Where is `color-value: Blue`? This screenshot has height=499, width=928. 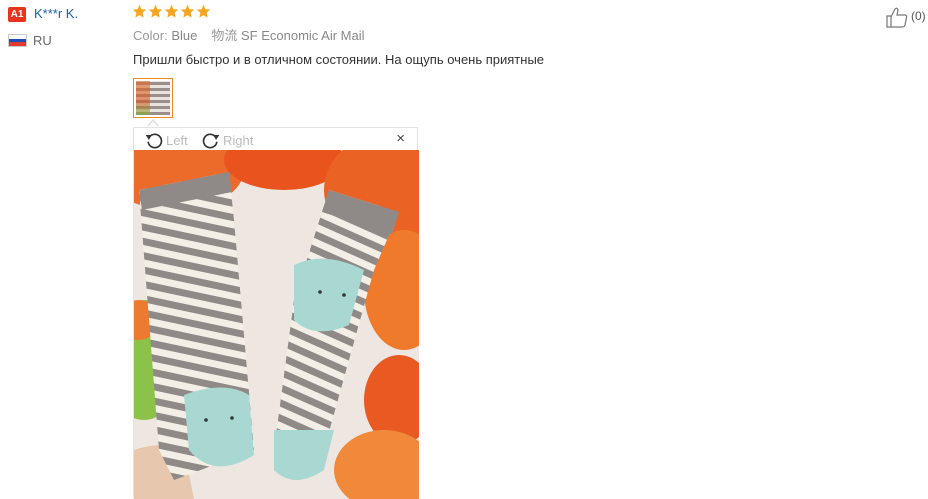 color-value: Blue is located at coordinates (184, 35).